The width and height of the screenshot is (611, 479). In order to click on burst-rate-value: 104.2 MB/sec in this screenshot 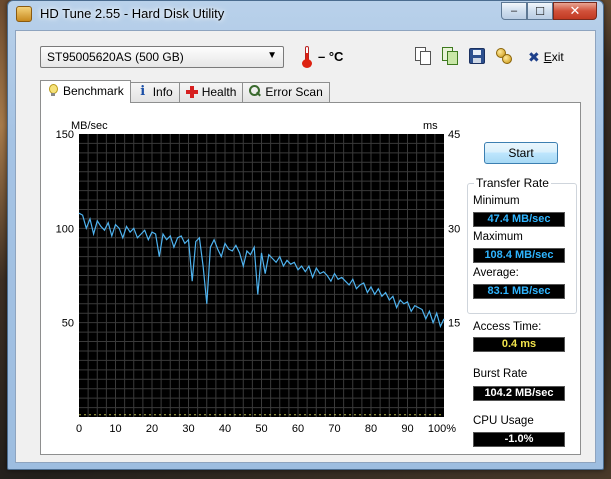, I will do `click(519, 393)`.